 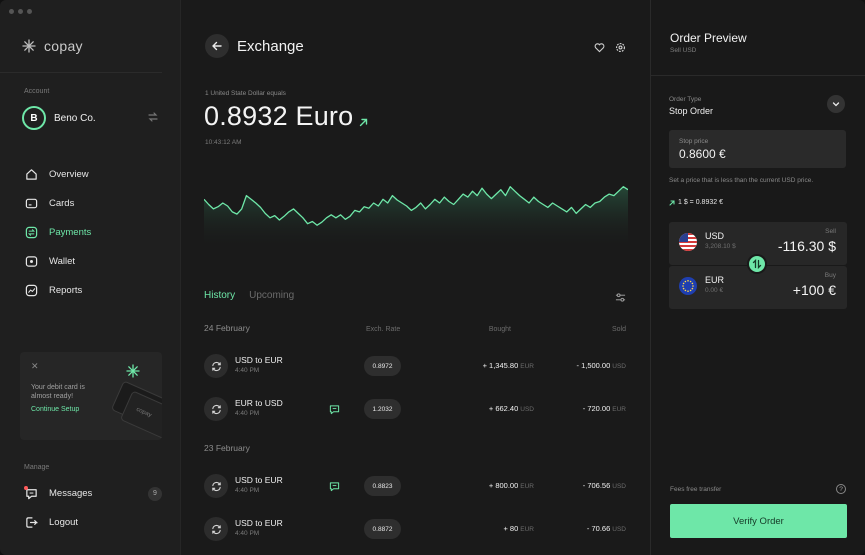 I want to click on tab-history: History, so click(x=219, y=295).